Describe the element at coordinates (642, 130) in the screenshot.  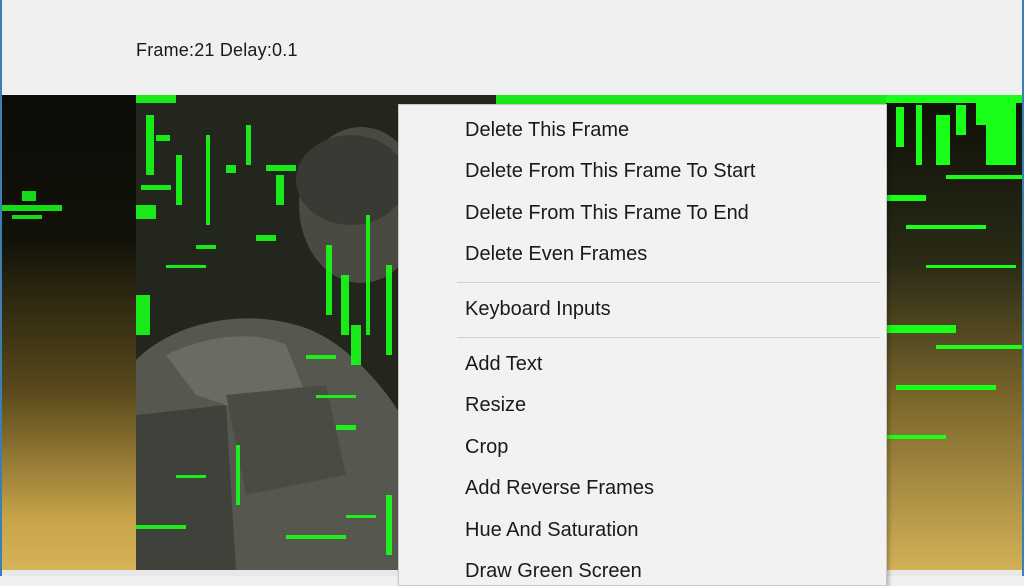
I see `menu-item-delete-this-frame: Delete This Frame` at that location.